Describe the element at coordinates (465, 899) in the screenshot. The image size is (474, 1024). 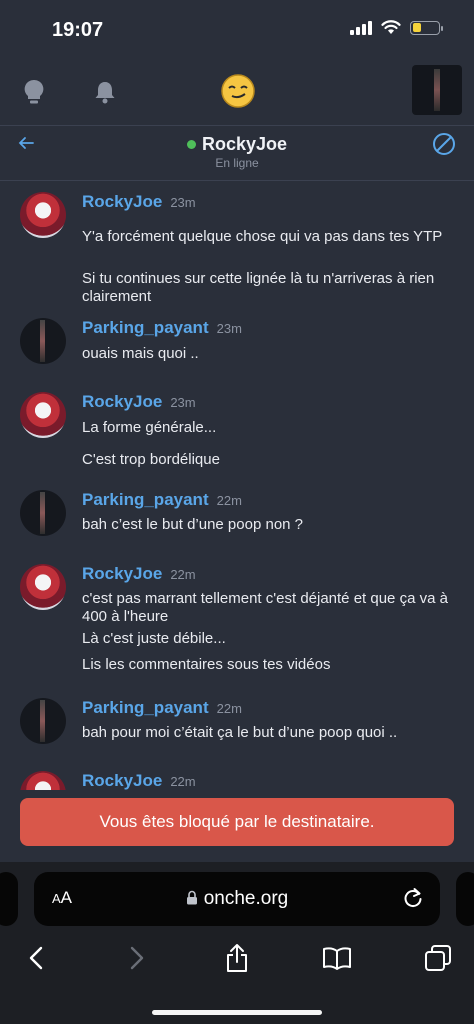
I see `next-tab-preview` at that location.